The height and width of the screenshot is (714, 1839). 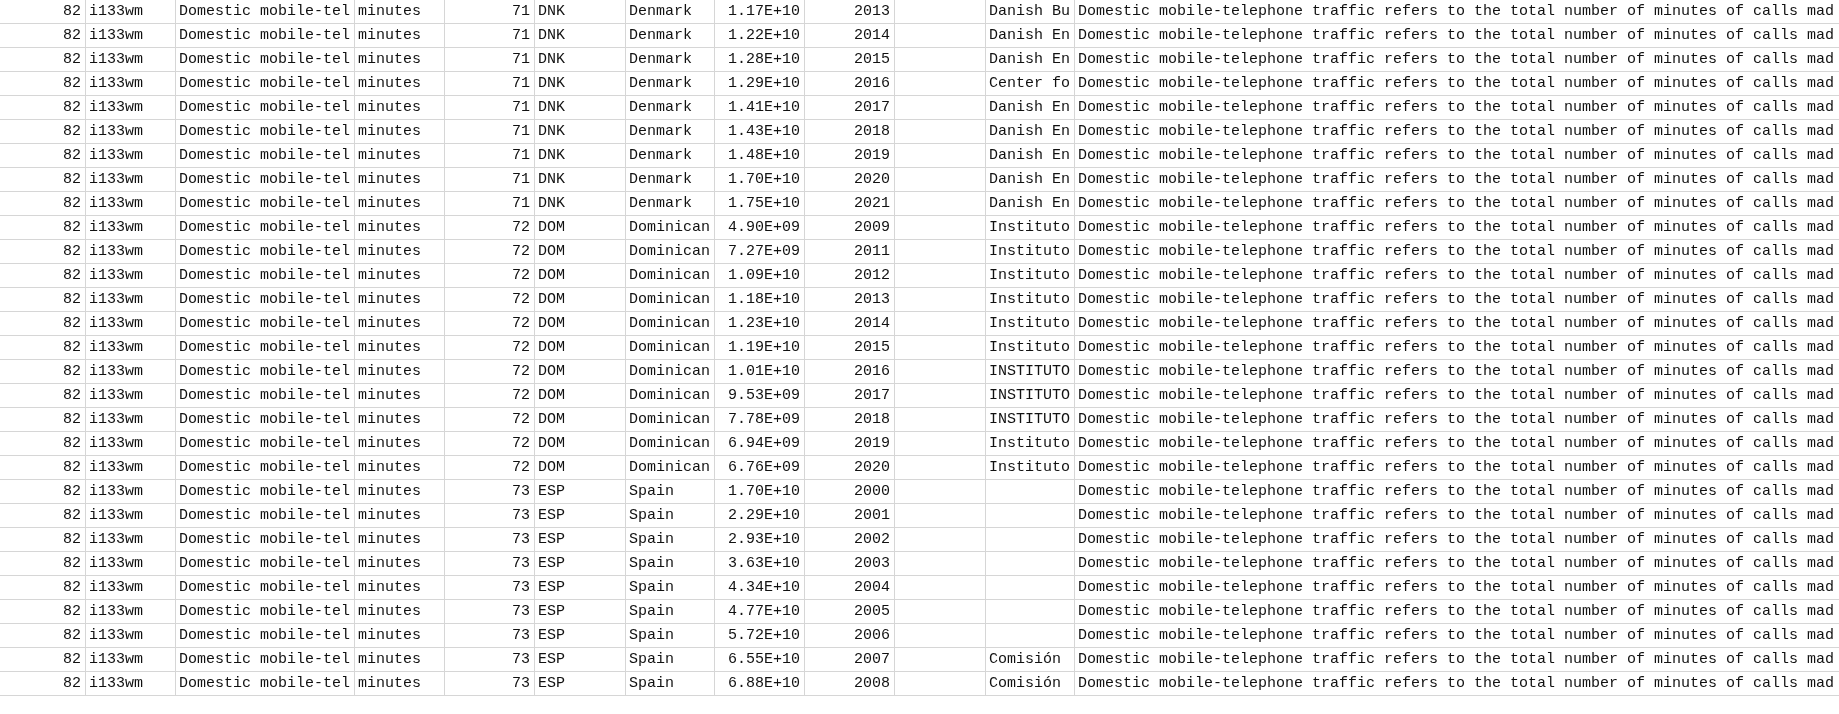 I want to click on table-cell: 2021, so click(x=872, y=203).